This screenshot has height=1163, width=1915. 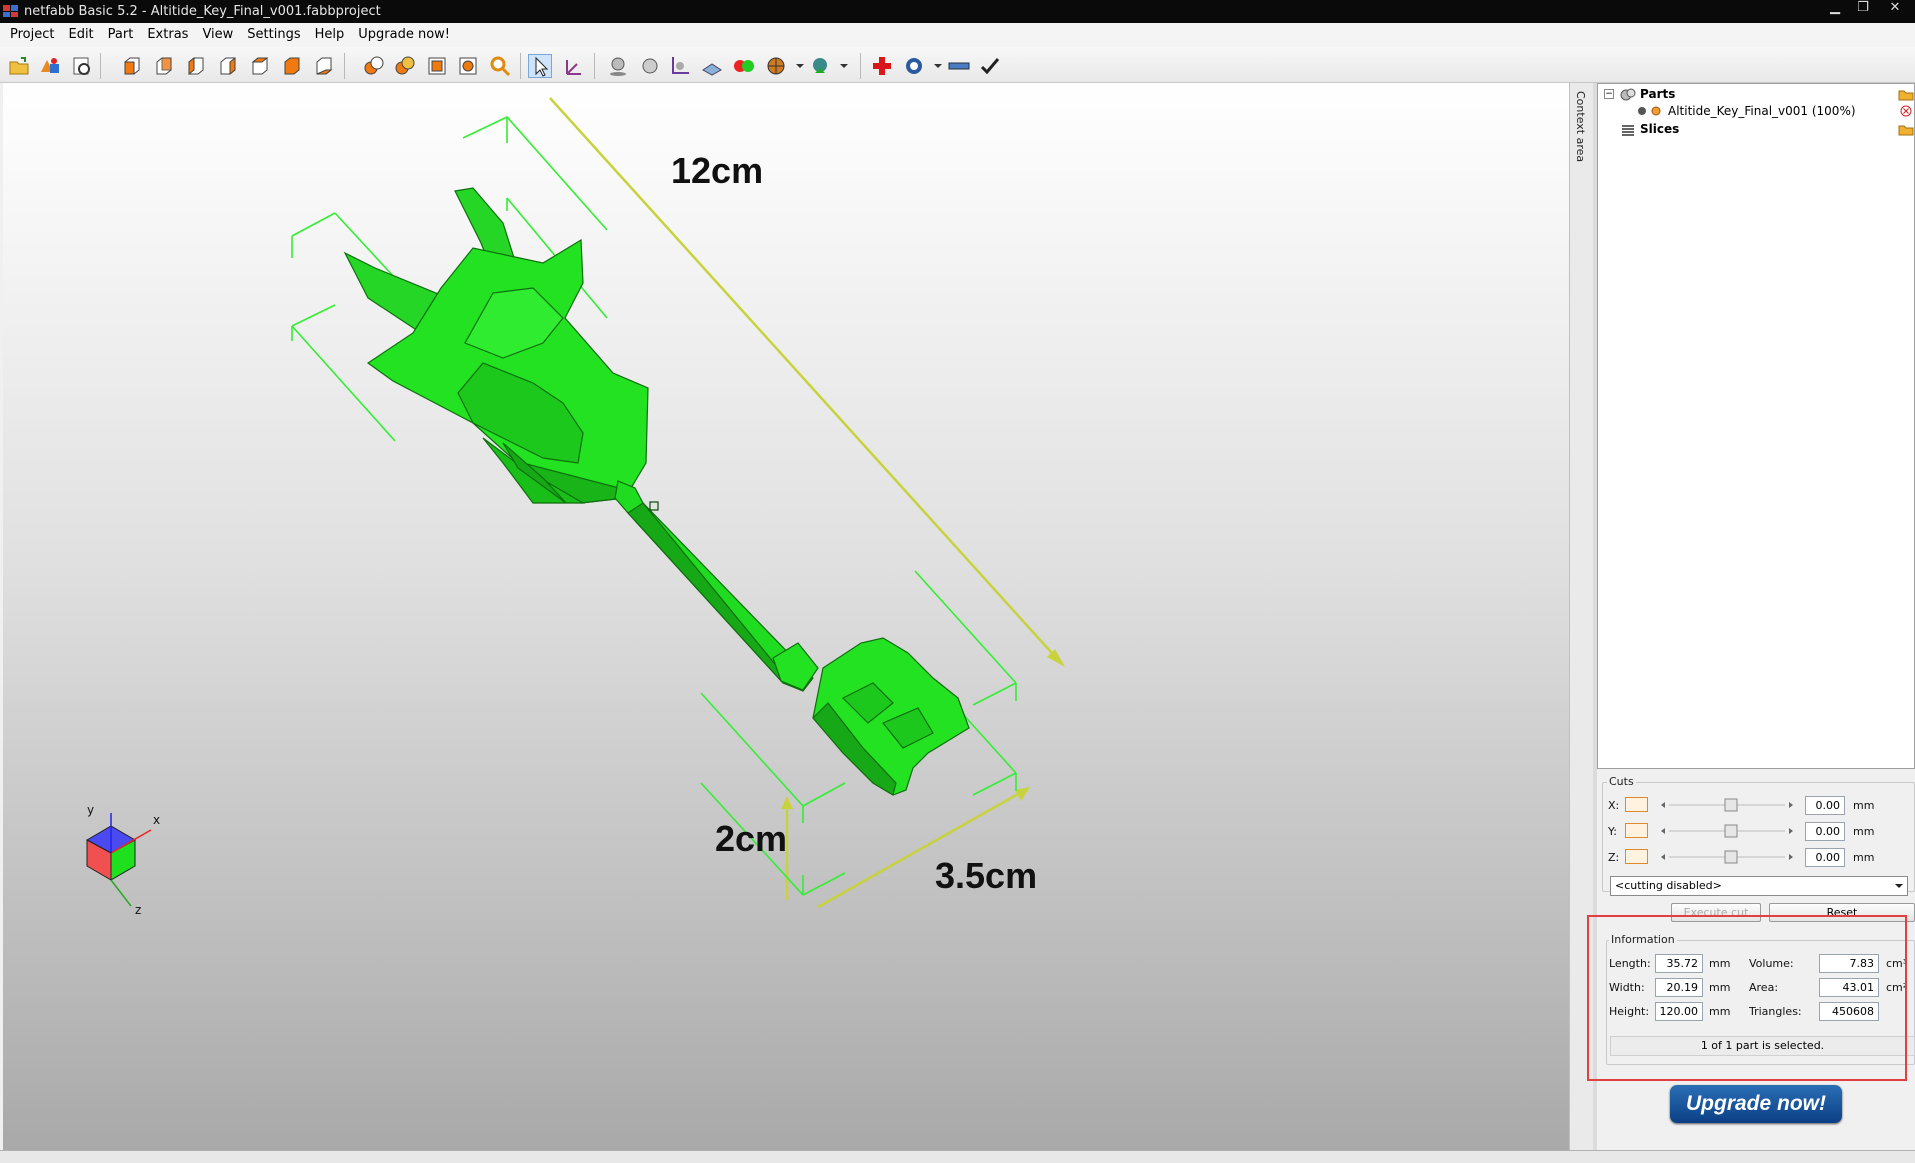 I want to click on height-label: 2cm, so click(x=751, y=838).